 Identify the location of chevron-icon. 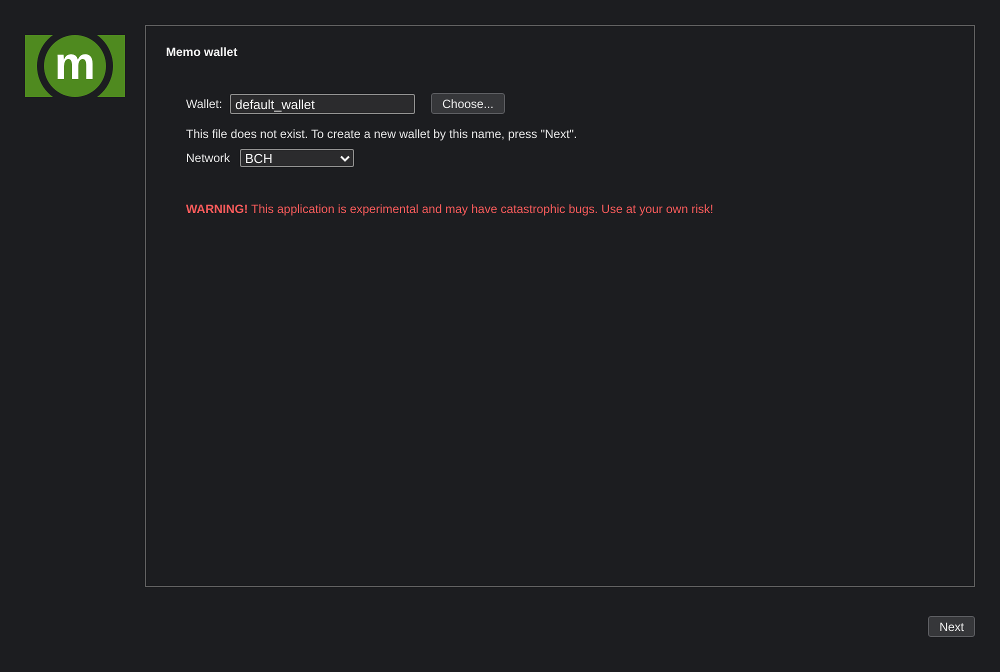
(345, 158).